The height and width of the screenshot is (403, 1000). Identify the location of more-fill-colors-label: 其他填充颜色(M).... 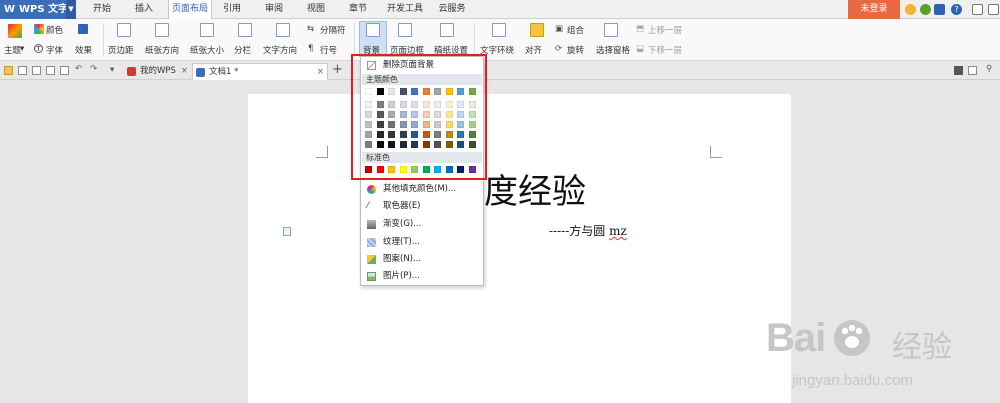
(420, 189).